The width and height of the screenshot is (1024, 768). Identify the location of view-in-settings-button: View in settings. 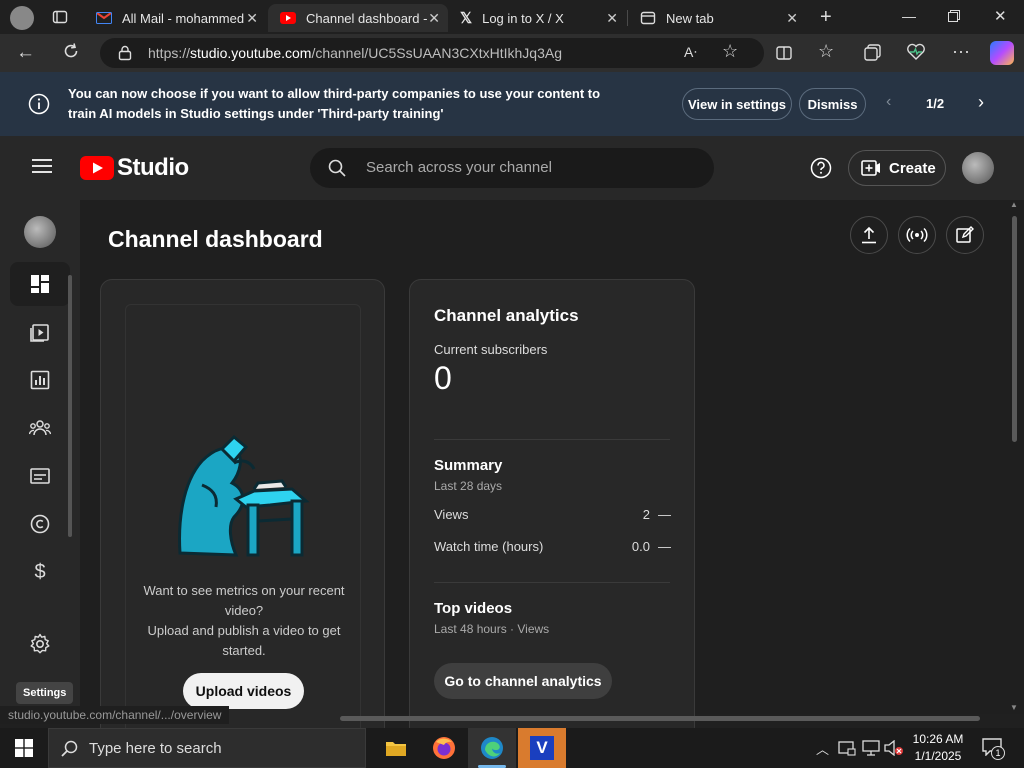
(737, 104).